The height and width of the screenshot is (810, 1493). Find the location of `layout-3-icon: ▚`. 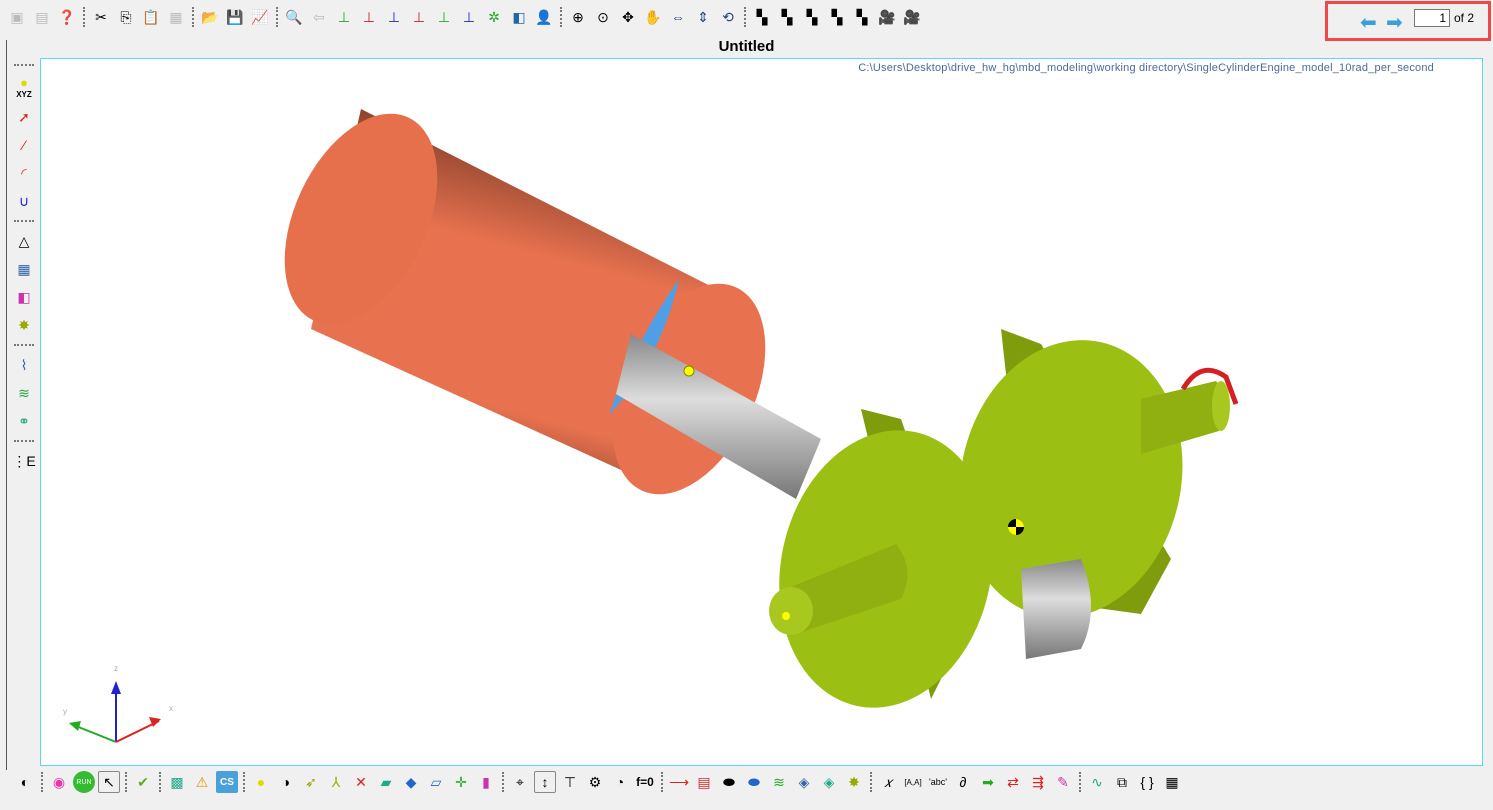

layout-3-icon: ▚ is located at coordinates (812, 17).